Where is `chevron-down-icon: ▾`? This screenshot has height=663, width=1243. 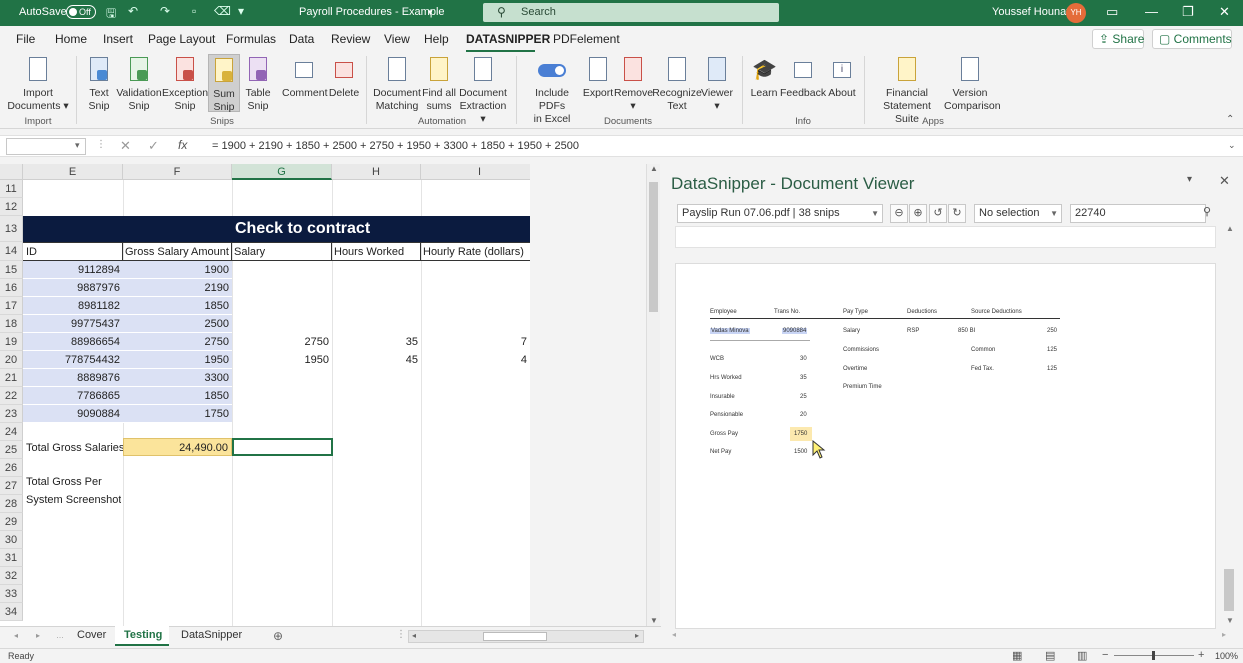
chevron-down-icon: ▾ is located at coordinates (430, 12).